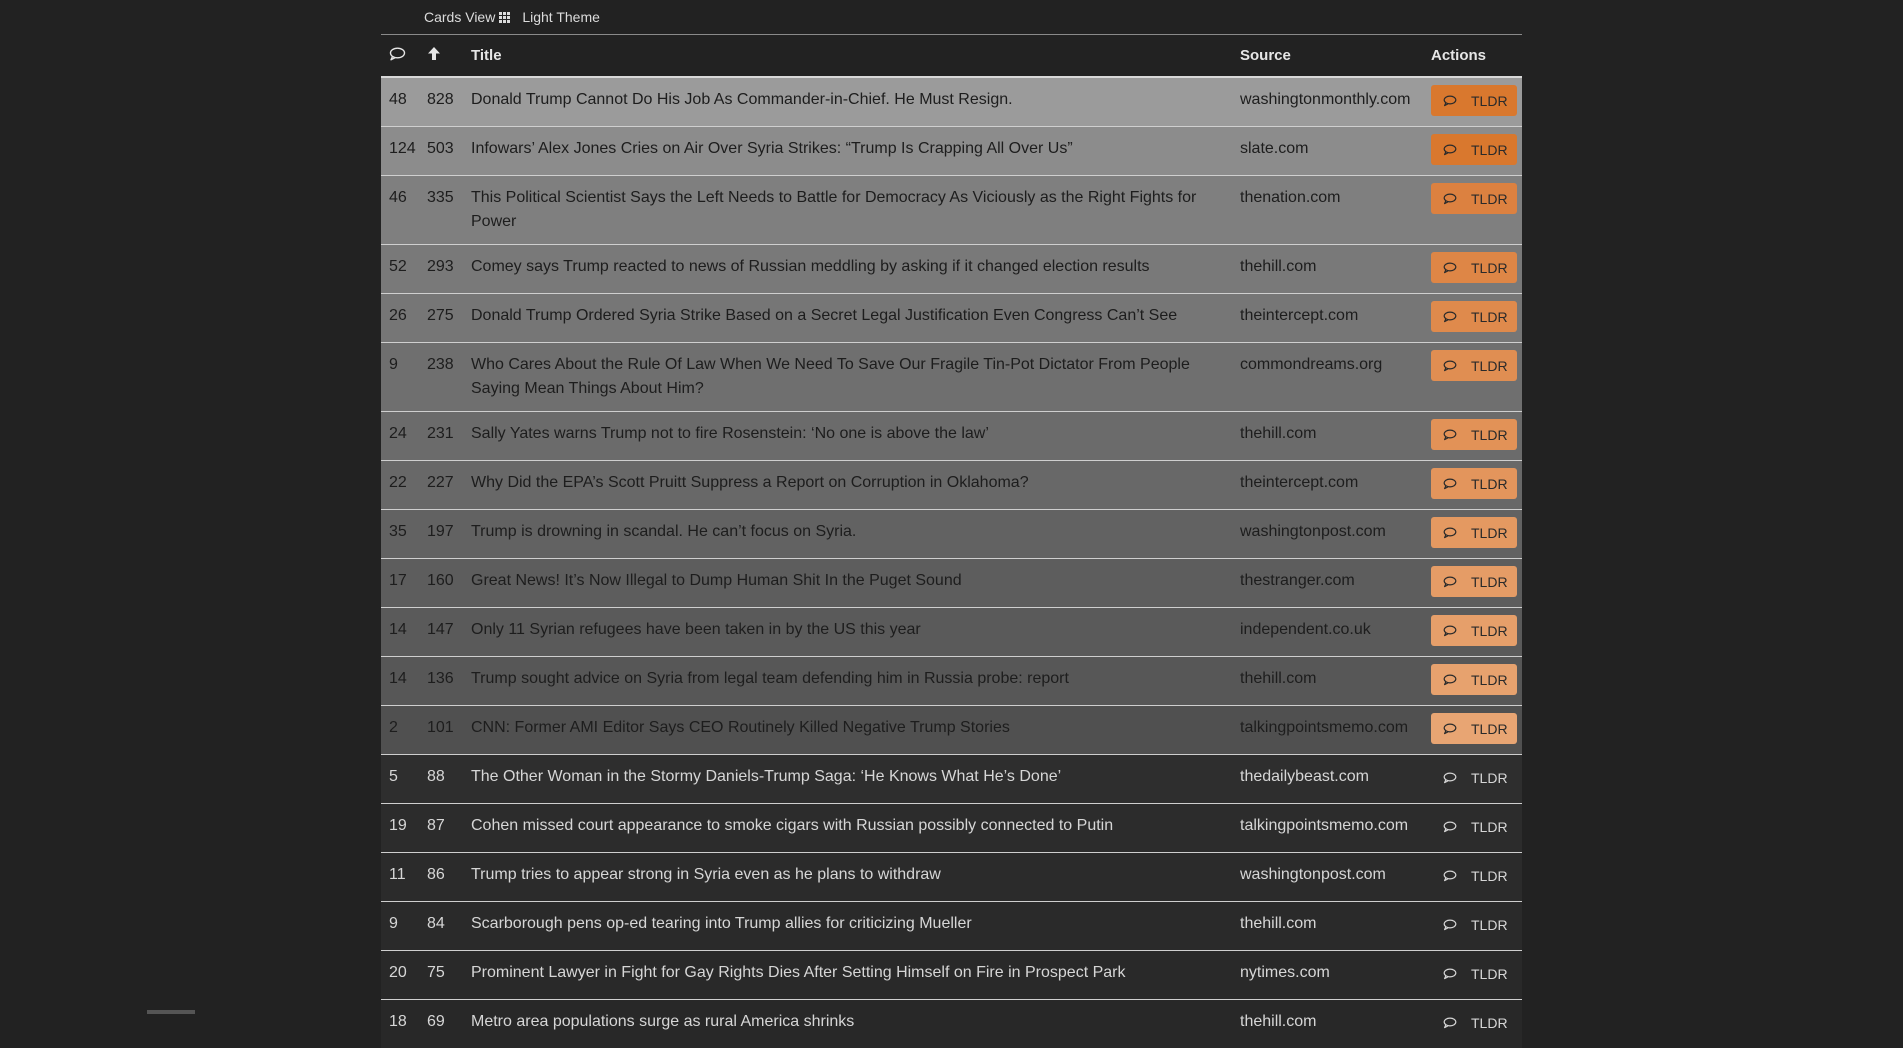 This screenshot has height=1048, width=1903. I want to click on story-source: washingtonmonthly.com, so click(1327, 102).